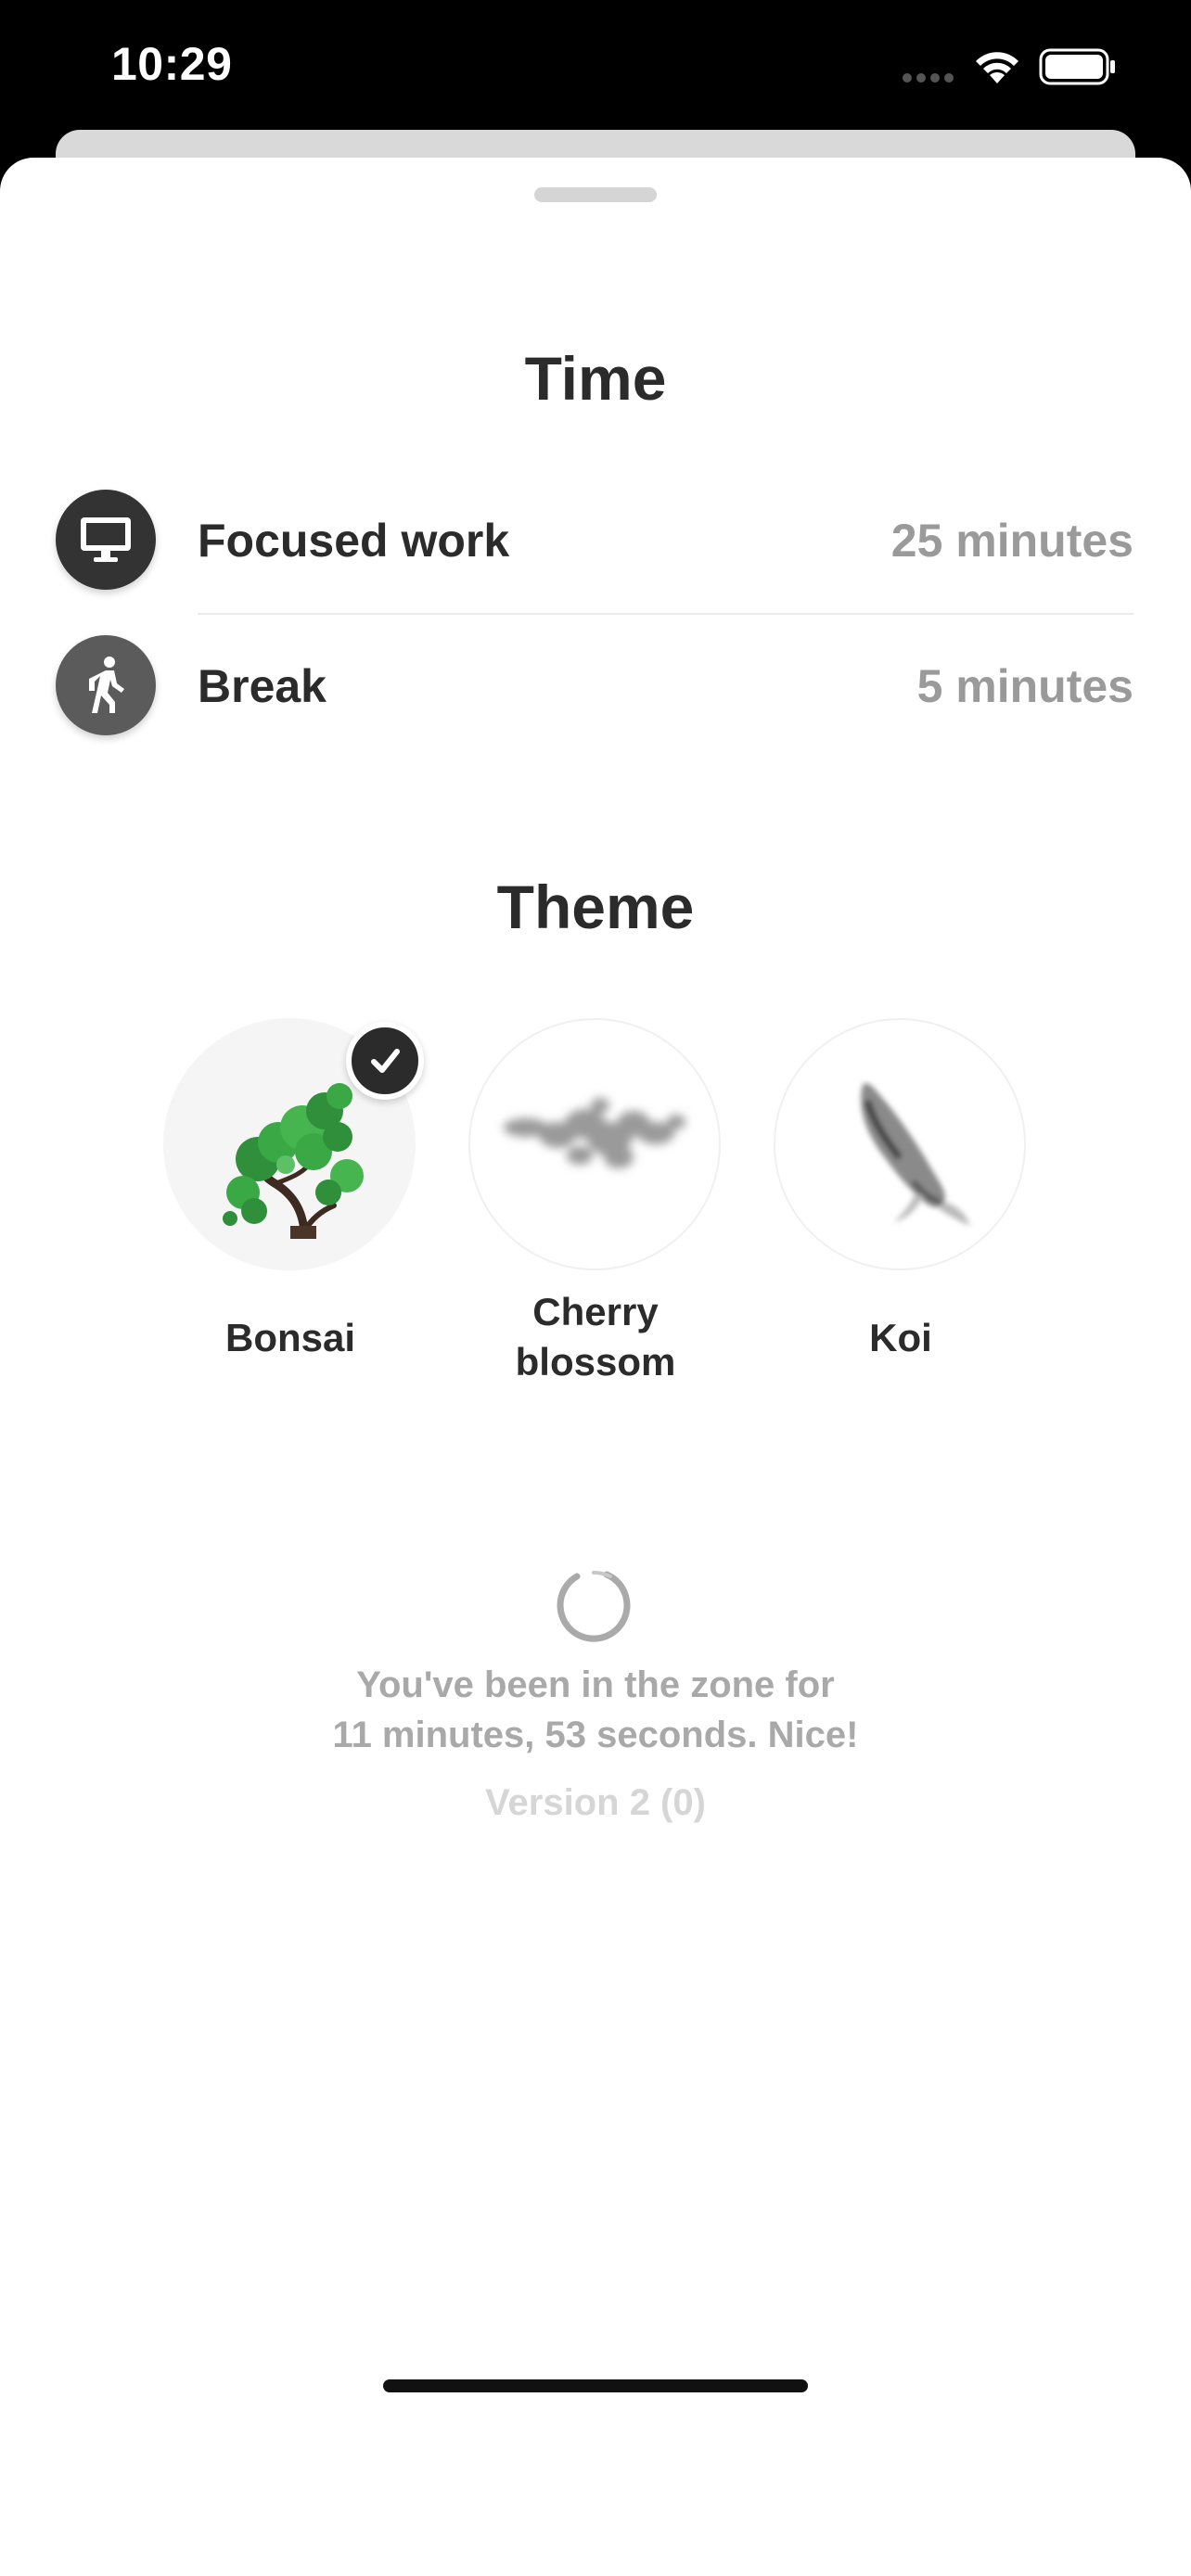  What do you see at coordinates (1011, 541) in the screenshot?
I see `row-value: 25 minutes` at bounding box center [1011, 541].